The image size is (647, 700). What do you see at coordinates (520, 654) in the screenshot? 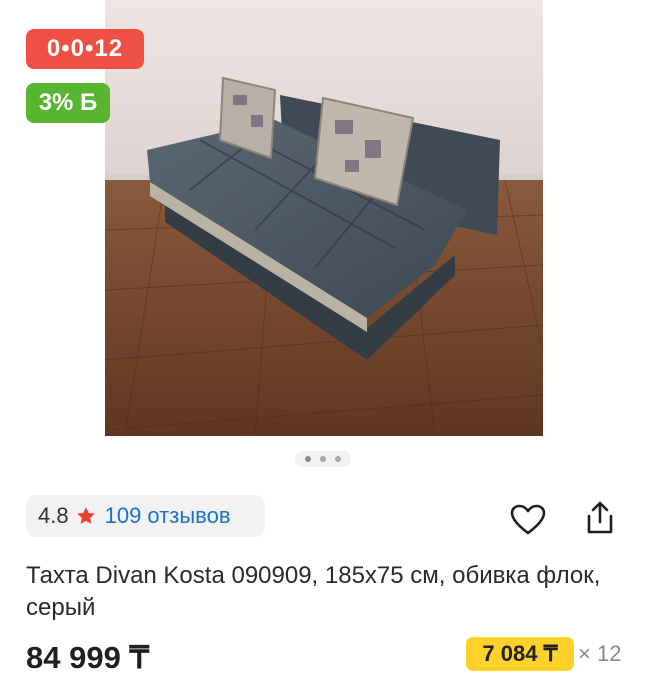
I see `monthly-payment-badge: 7 084 ₸` at bounding box center [520, 654].